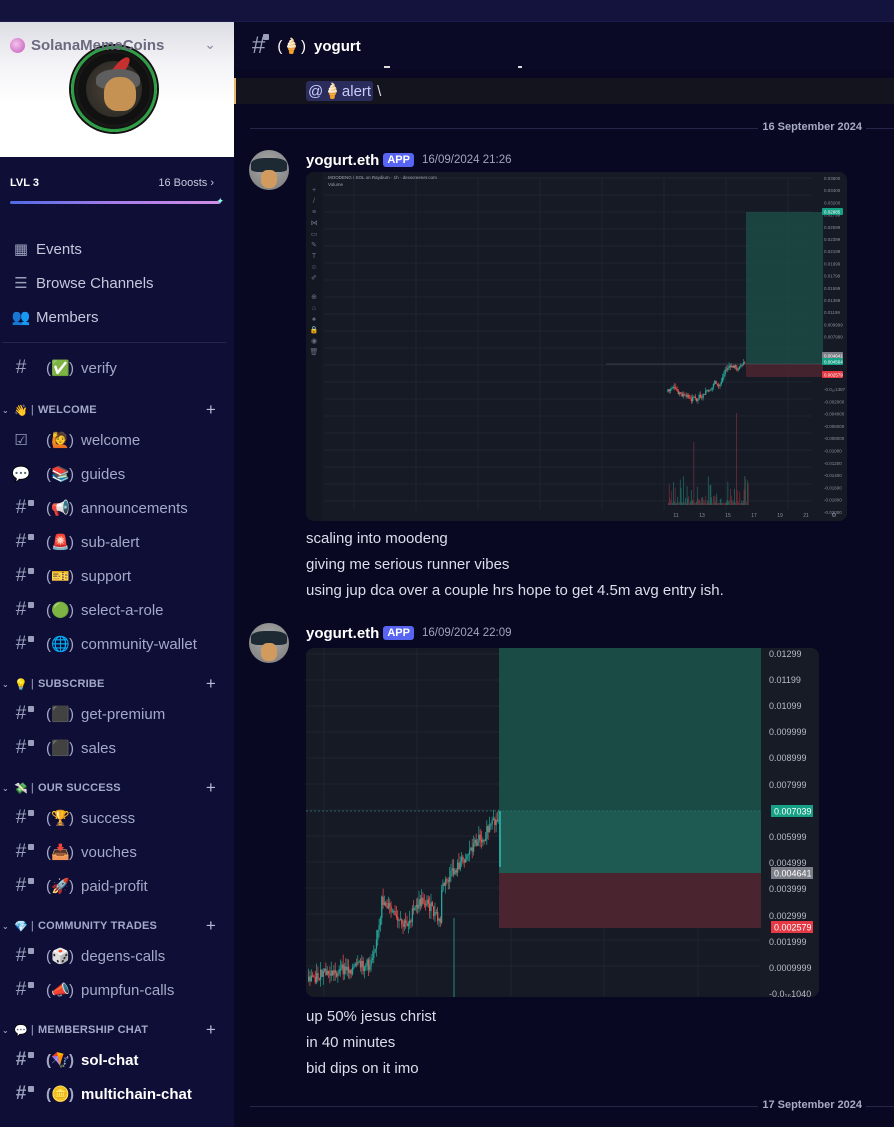 The width and height of the screenshot is (894, 1127). What do you see at coordinates (117, 508) in the screenshot?
I see `channel-announcements: # (📢) announcements` at bounding box center [117, 508].